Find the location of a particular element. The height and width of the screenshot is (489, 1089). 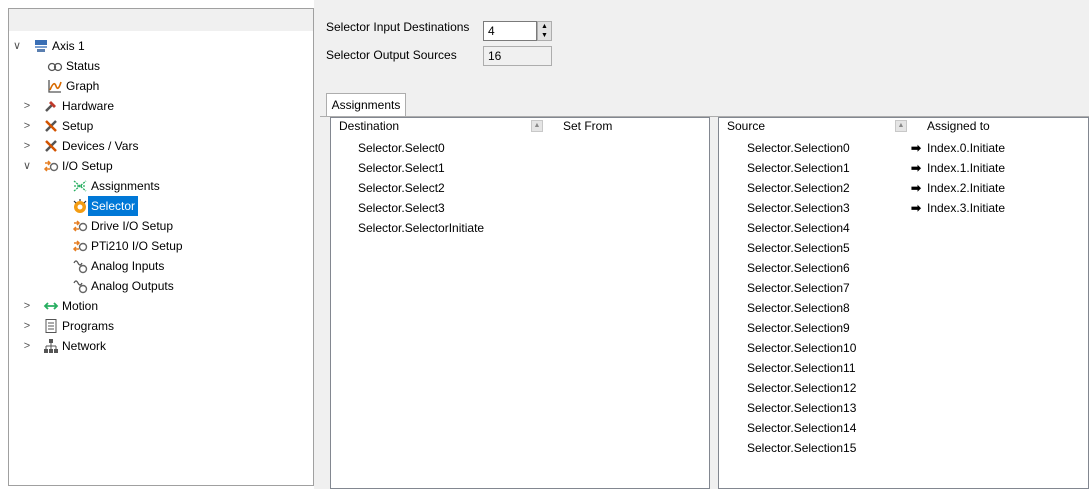

source-row: Selector.Selection4 is located at coordinates (798, 228).